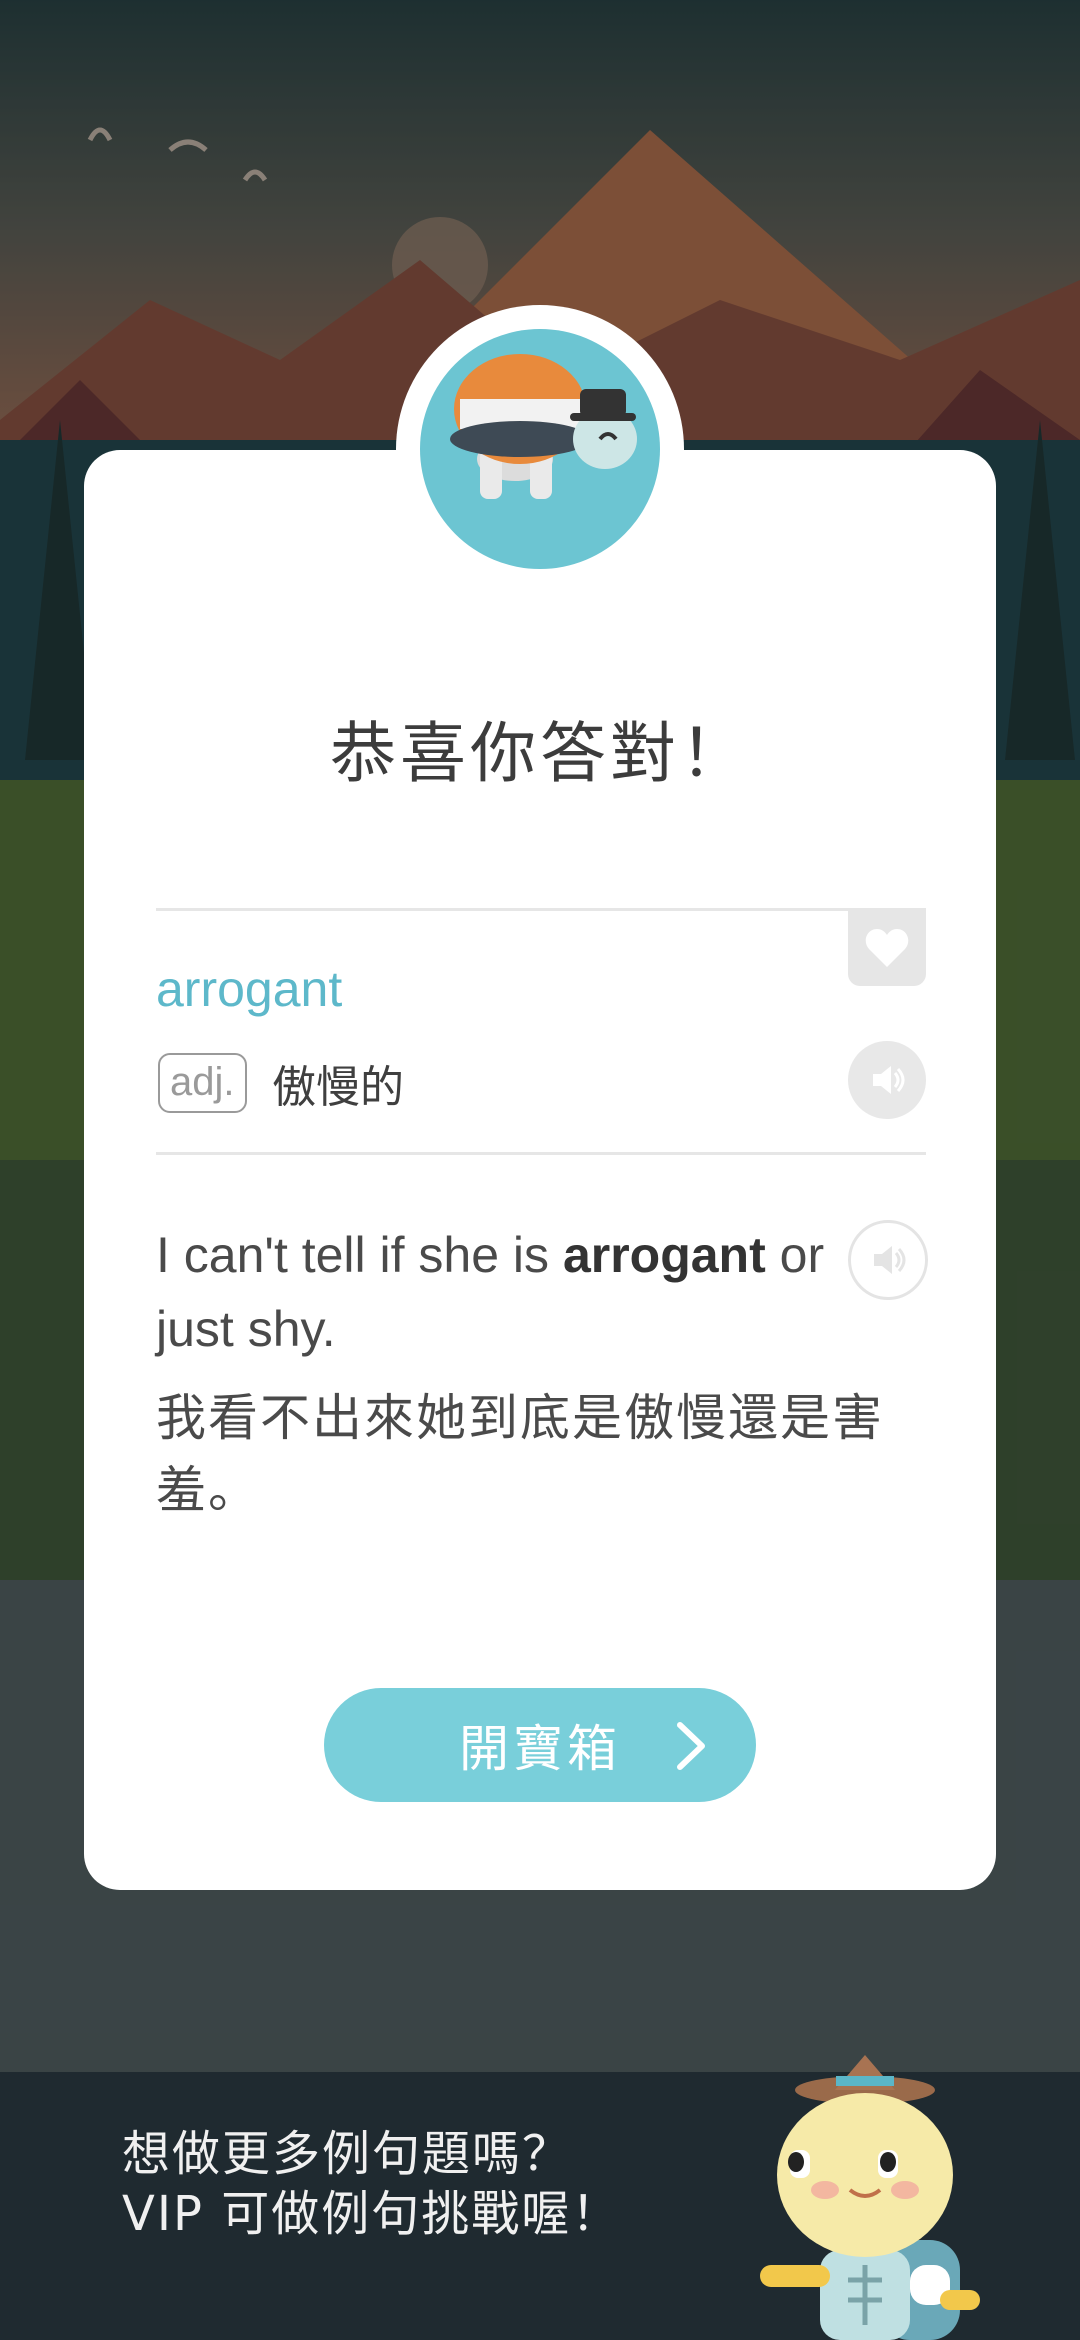  I want to click on word-audio-button, so click(887, 1080).